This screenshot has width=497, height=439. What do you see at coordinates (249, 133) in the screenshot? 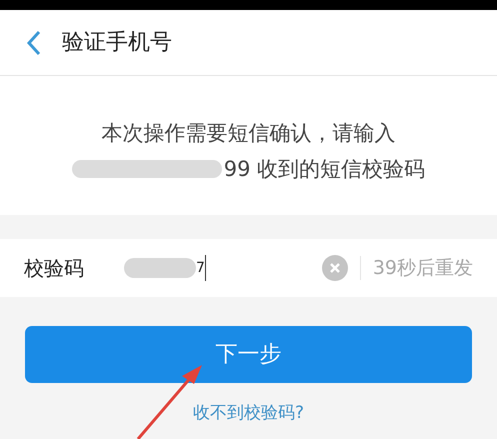
I see `message-text: 本次操作需要短信确认，请输入` at bounding box center [249, 133].